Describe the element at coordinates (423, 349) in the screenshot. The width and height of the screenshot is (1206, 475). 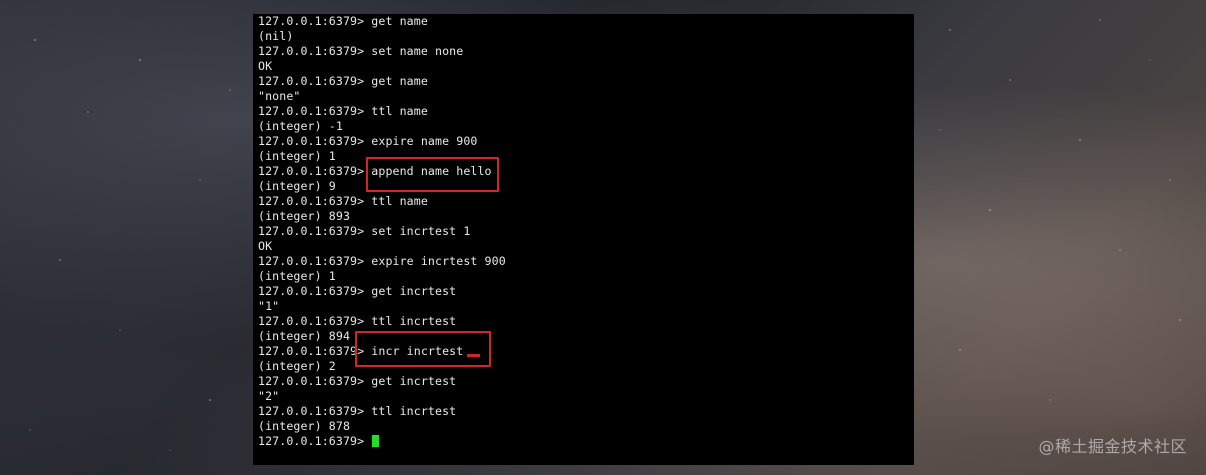
I see `highlight-incr-command` at that location.